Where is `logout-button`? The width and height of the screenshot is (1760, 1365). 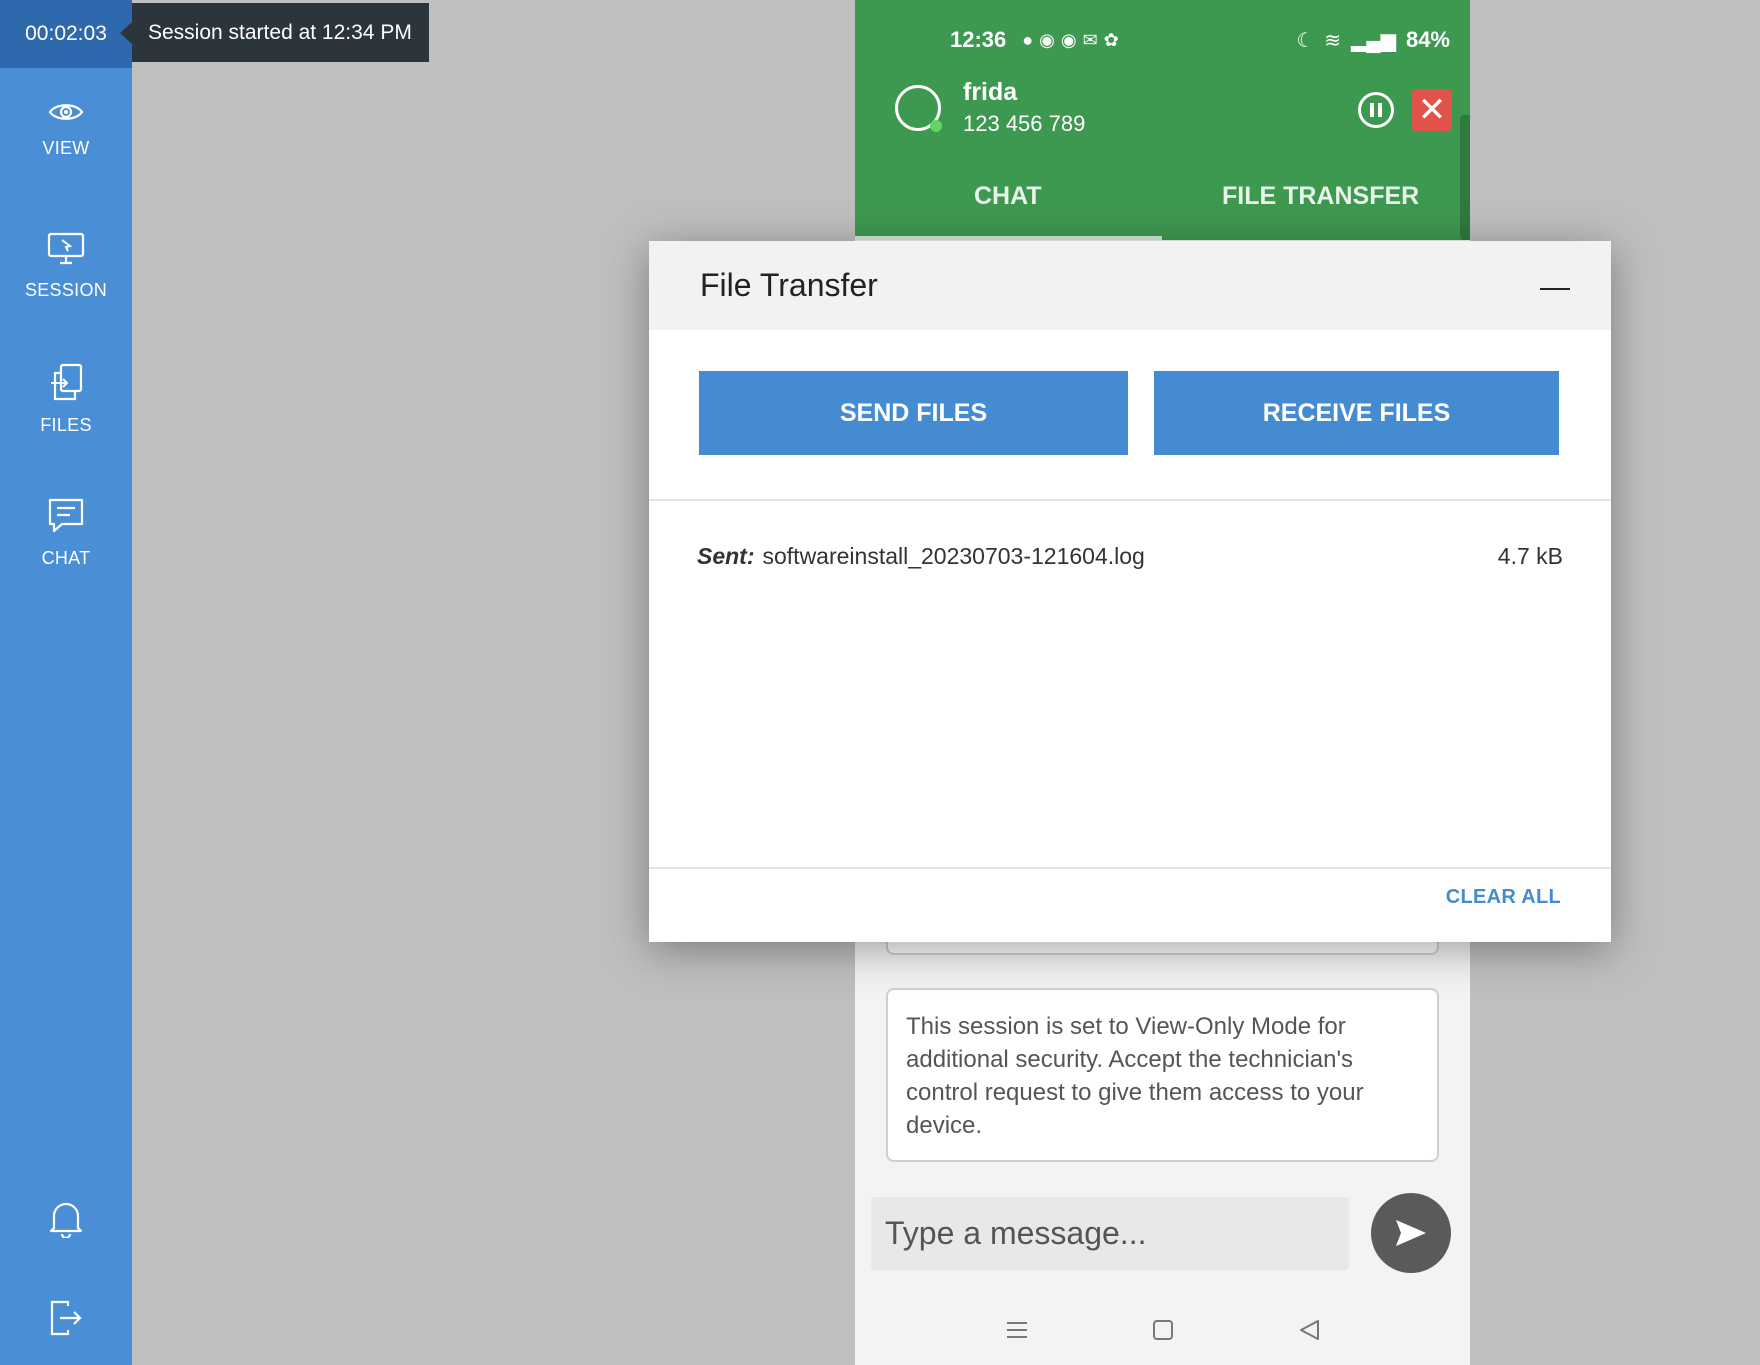
logout-button is located at coordinates (66, 1318).